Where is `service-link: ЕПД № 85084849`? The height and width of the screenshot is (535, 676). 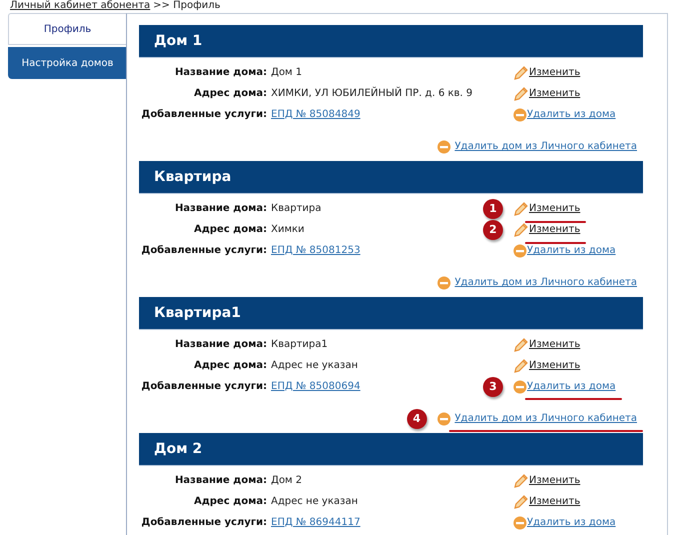
service-link: ЕПД № 85084849 is located at coordinates (315, 114).